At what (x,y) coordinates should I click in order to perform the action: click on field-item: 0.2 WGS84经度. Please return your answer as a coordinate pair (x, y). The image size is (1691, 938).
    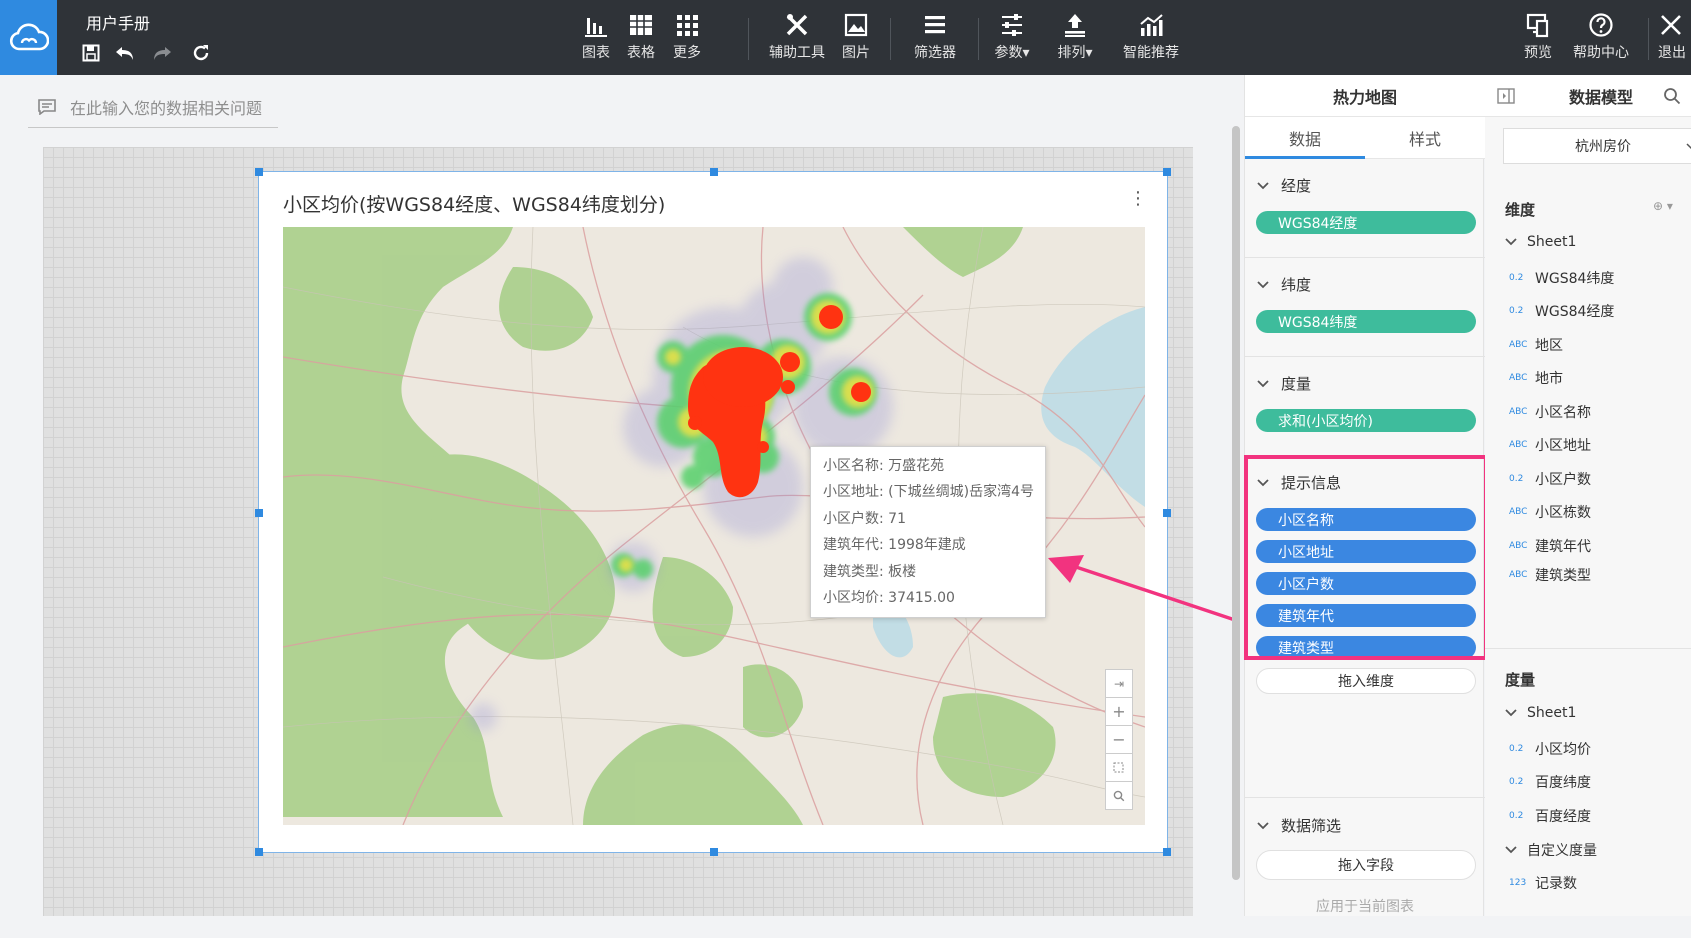
    Looking at the image, I should click on (1561, 311).